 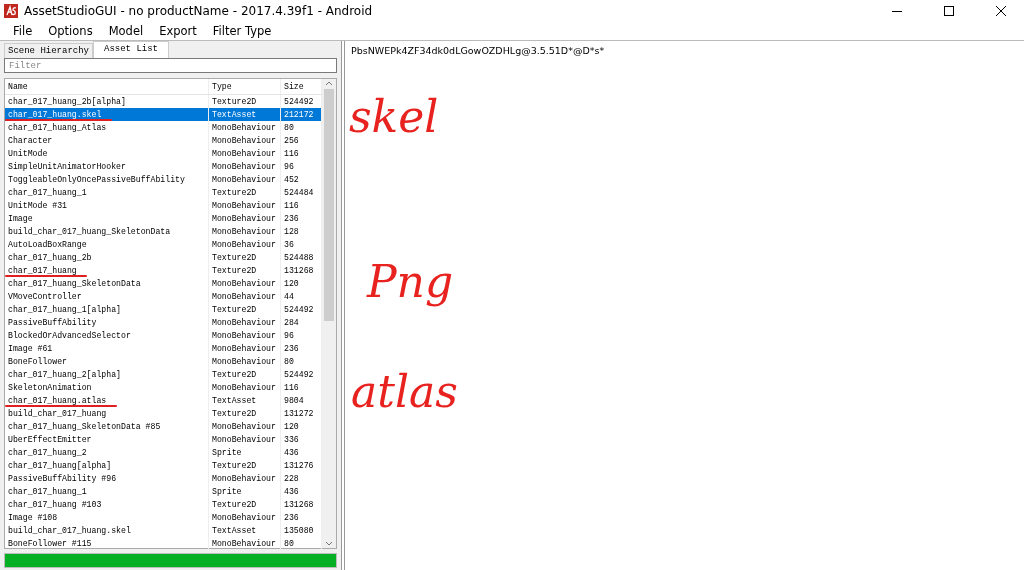 What do you see at coordinates (107, 166) in the screenshot?
I see `table-cell: SimpleUnitAnimatorHooker` at bounding box center [107, 166].